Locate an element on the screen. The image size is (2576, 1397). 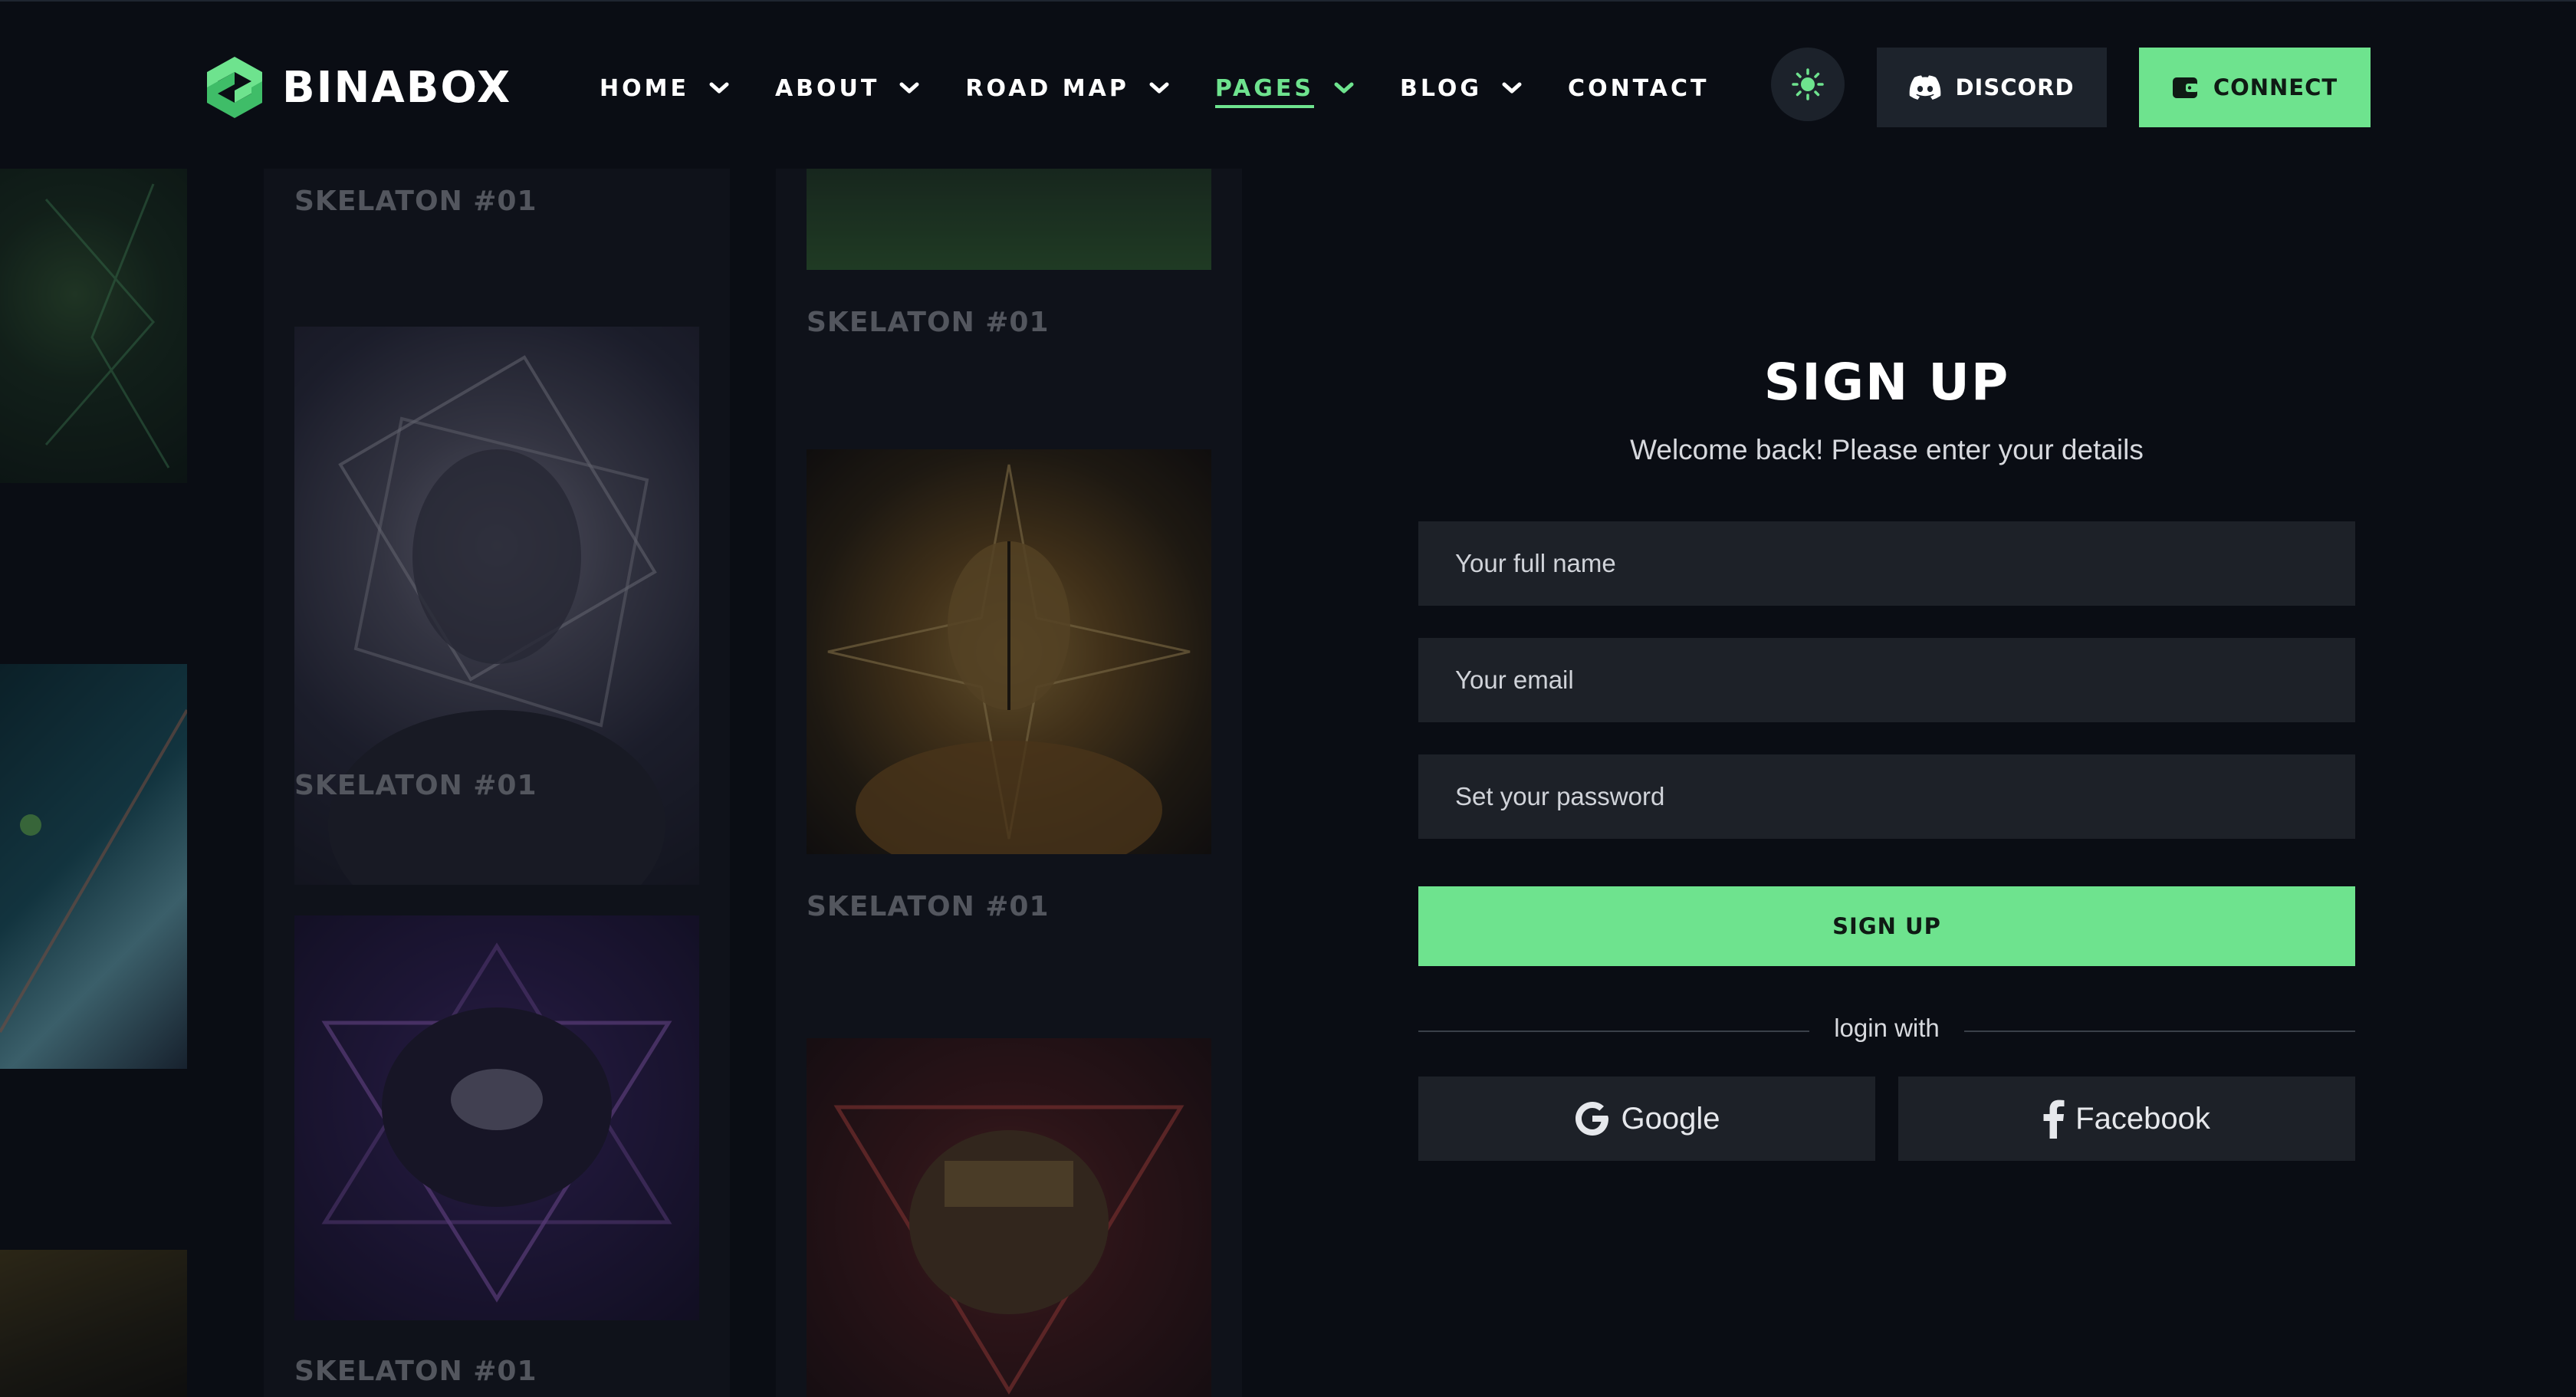
nav-item-label: HOME is located at coordinates (645, 88).